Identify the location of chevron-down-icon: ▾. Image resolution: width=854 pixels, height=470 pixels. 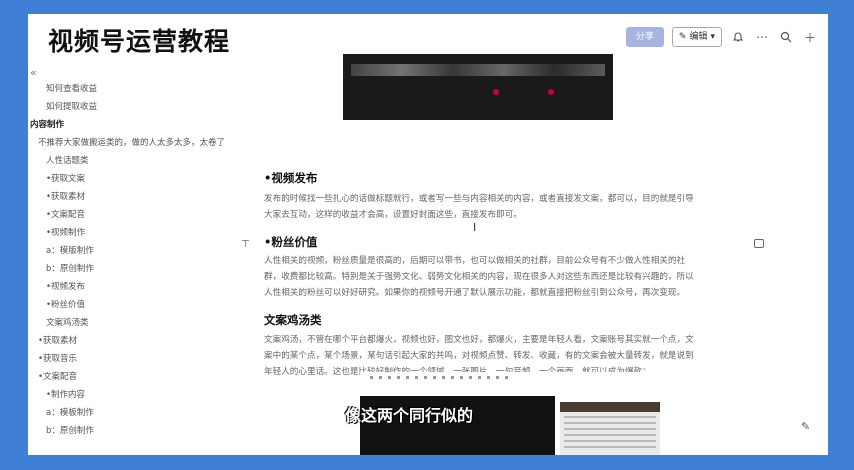
(712, 37).